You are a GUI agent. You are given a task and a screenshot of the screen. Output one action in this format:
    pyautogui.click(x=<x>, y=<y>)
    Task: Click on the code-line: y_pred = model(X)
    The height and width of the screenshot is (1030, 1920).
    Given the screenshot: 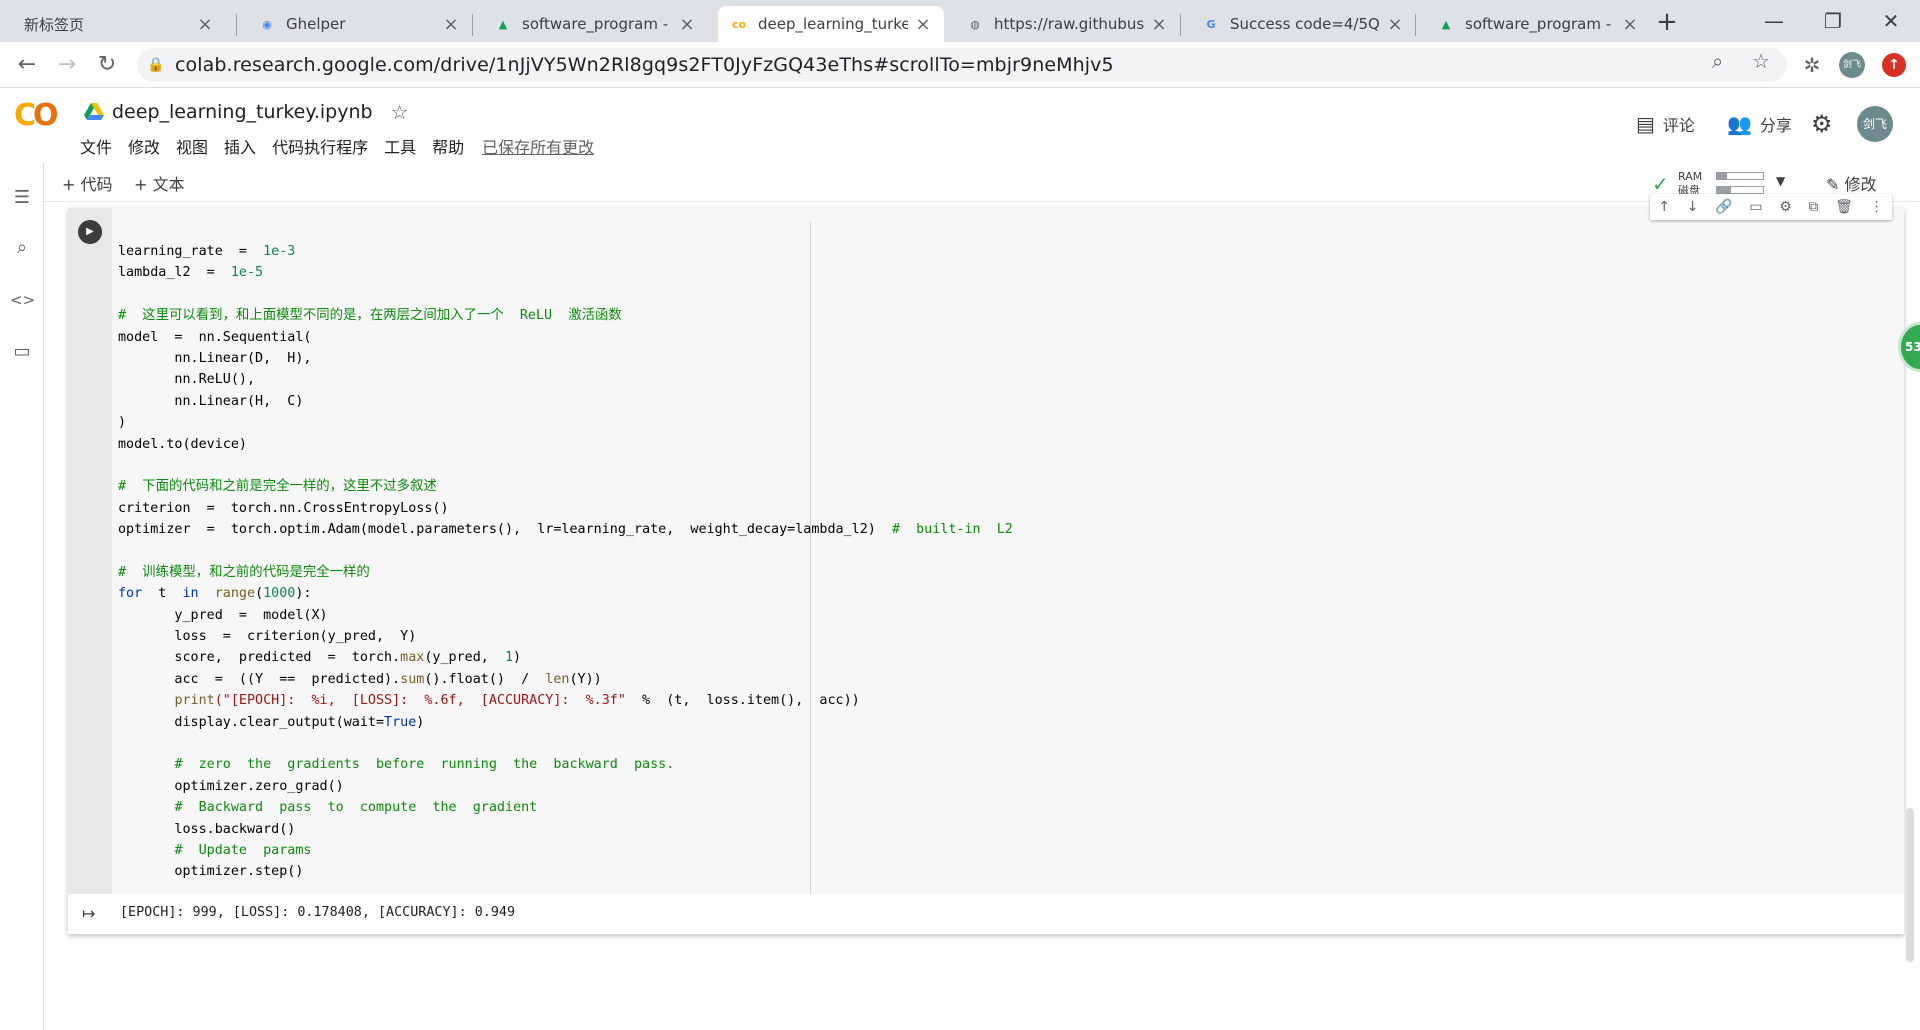 What is the action you would take?
    pyautogui.click(x=565, y=615)
    